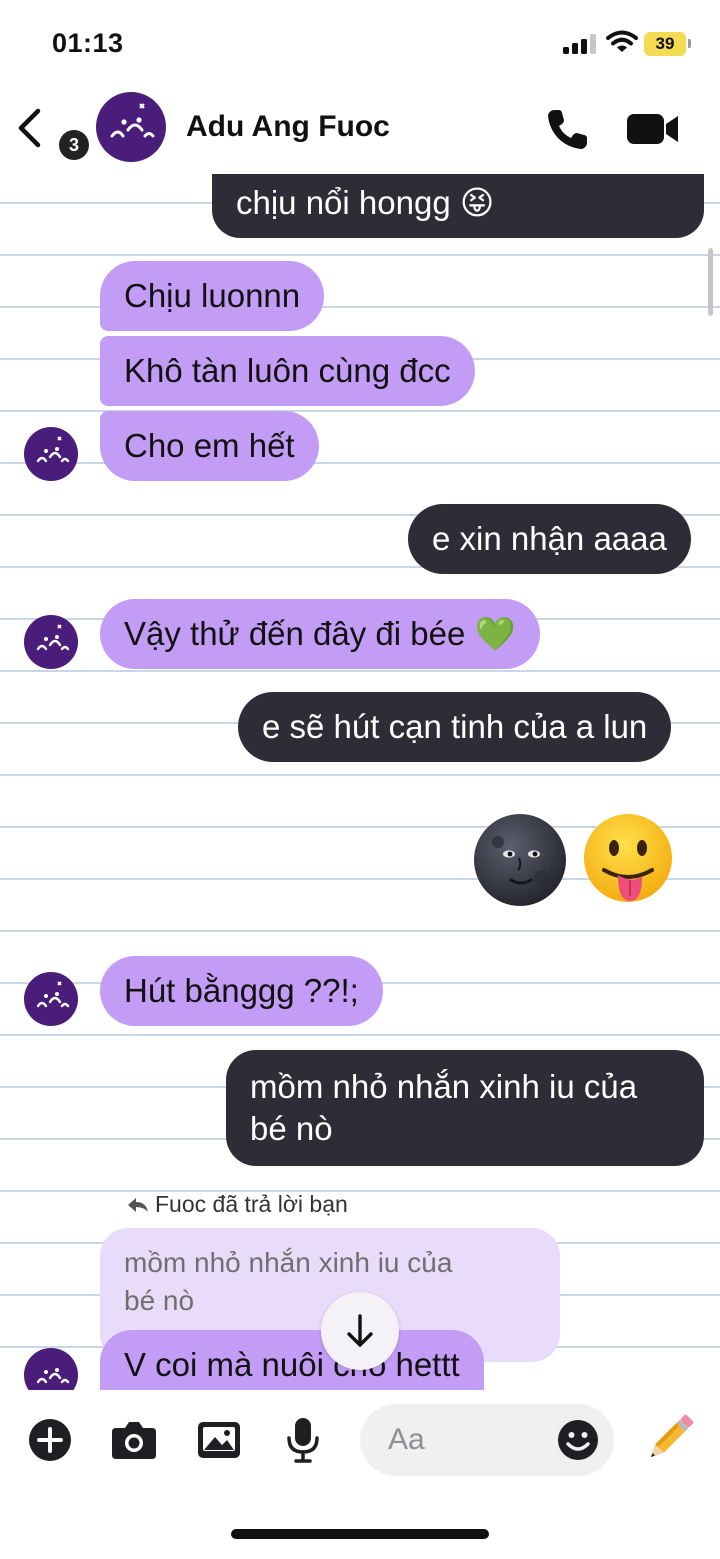  What do you see at coordinates (288, 127) in the screenshot?
I see `contact-name: Adu Ang Fuoc` at bounding box center [288, 127].